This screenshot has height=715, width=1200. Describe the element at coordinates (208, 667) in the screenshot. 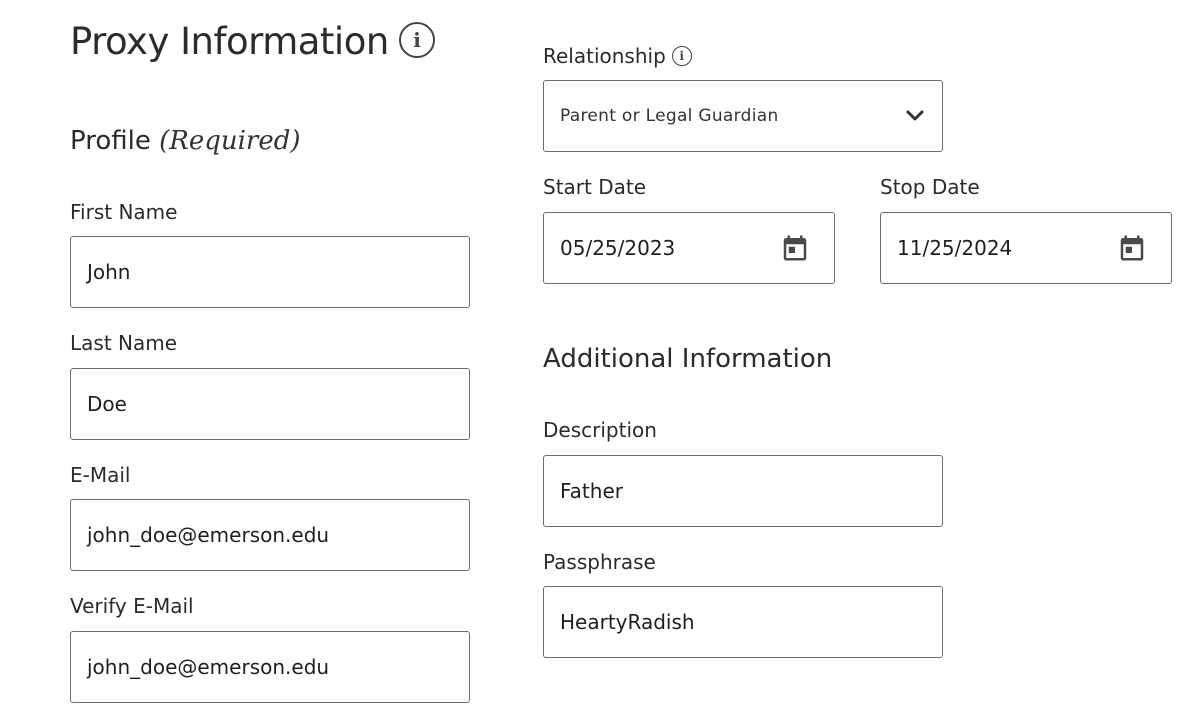

I see `verify-email-value: john_doe@emerson.edu` at that location.